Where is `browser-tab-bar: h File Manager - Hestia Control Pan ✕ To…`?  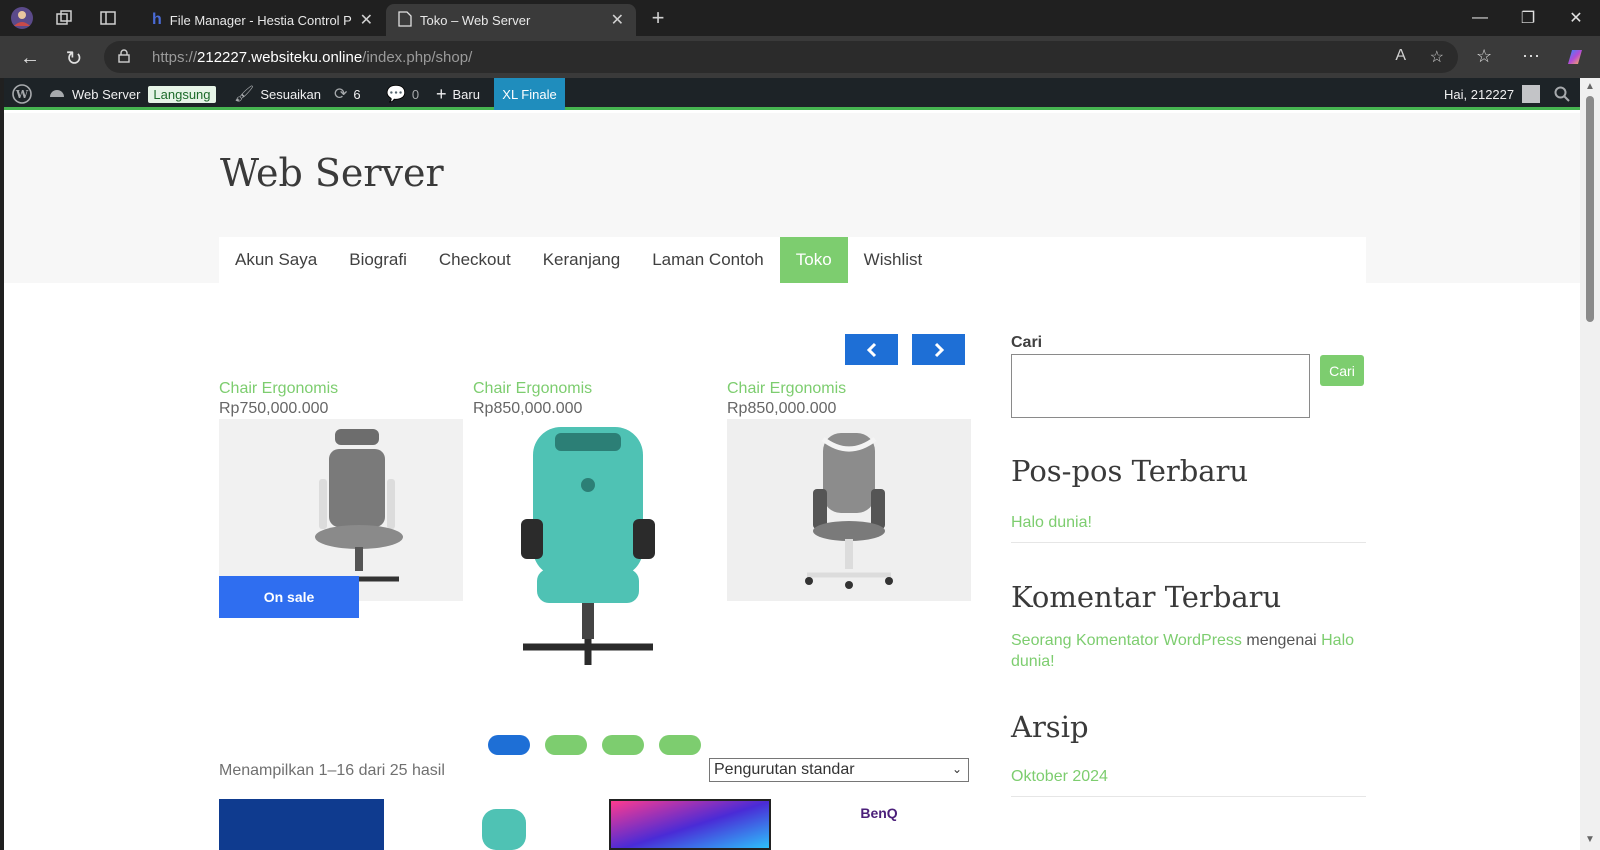
browser-tab-bar: h File Manager - Hestia Control Pan ✕ To… is located at coordinates (800, 18).